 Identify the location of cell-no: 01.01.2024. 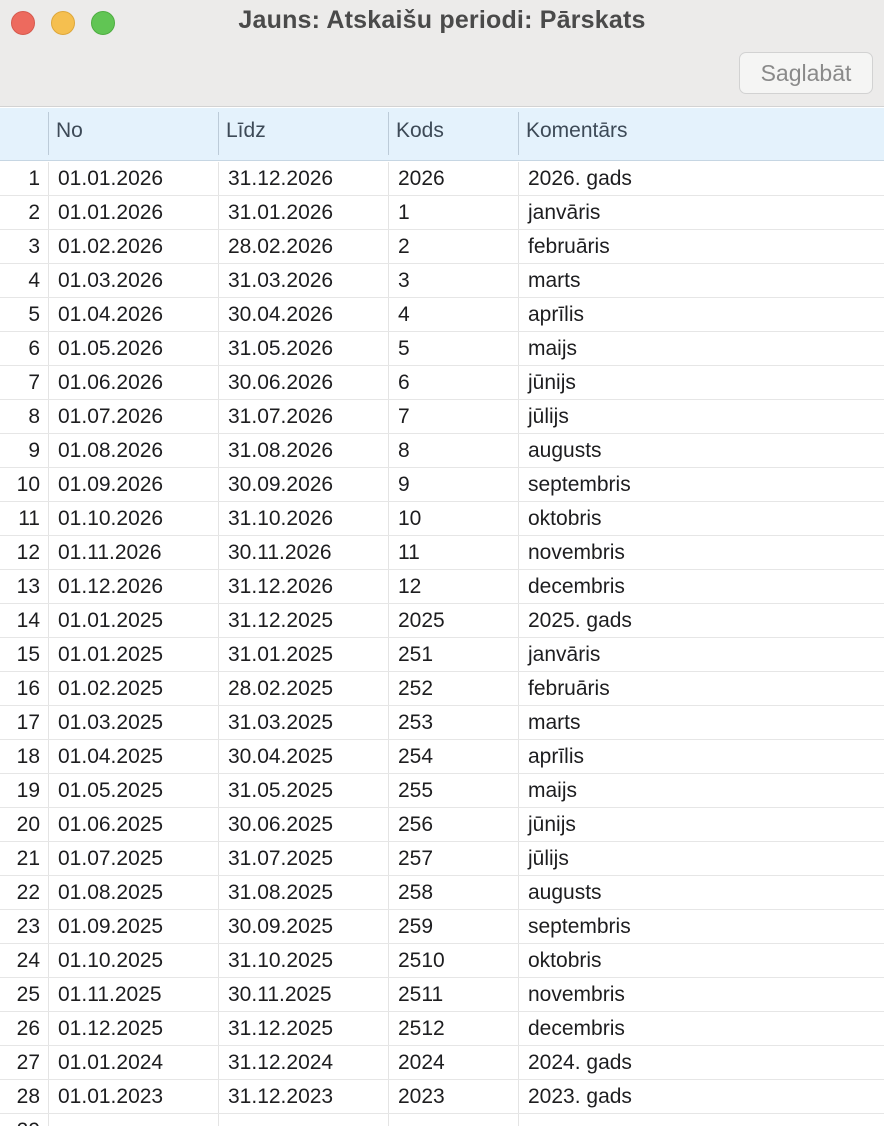
(110, 1062).